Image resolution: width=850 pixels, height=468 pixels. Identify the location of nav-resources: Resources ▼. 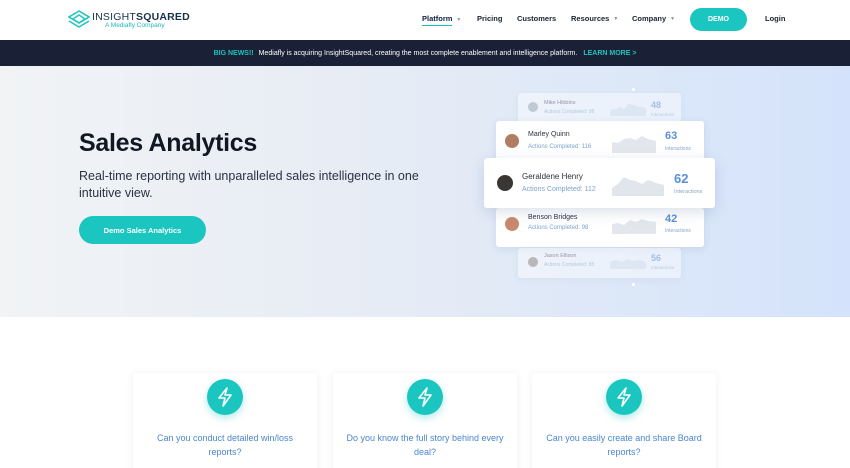
(594, 18).